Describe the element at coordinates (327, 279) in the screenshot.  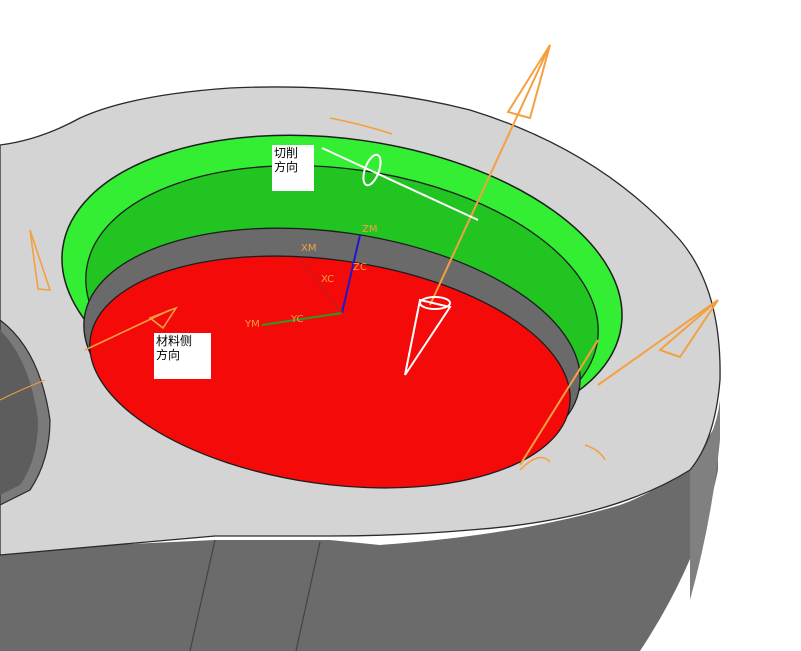
I see `xc-label: XC` at that location.